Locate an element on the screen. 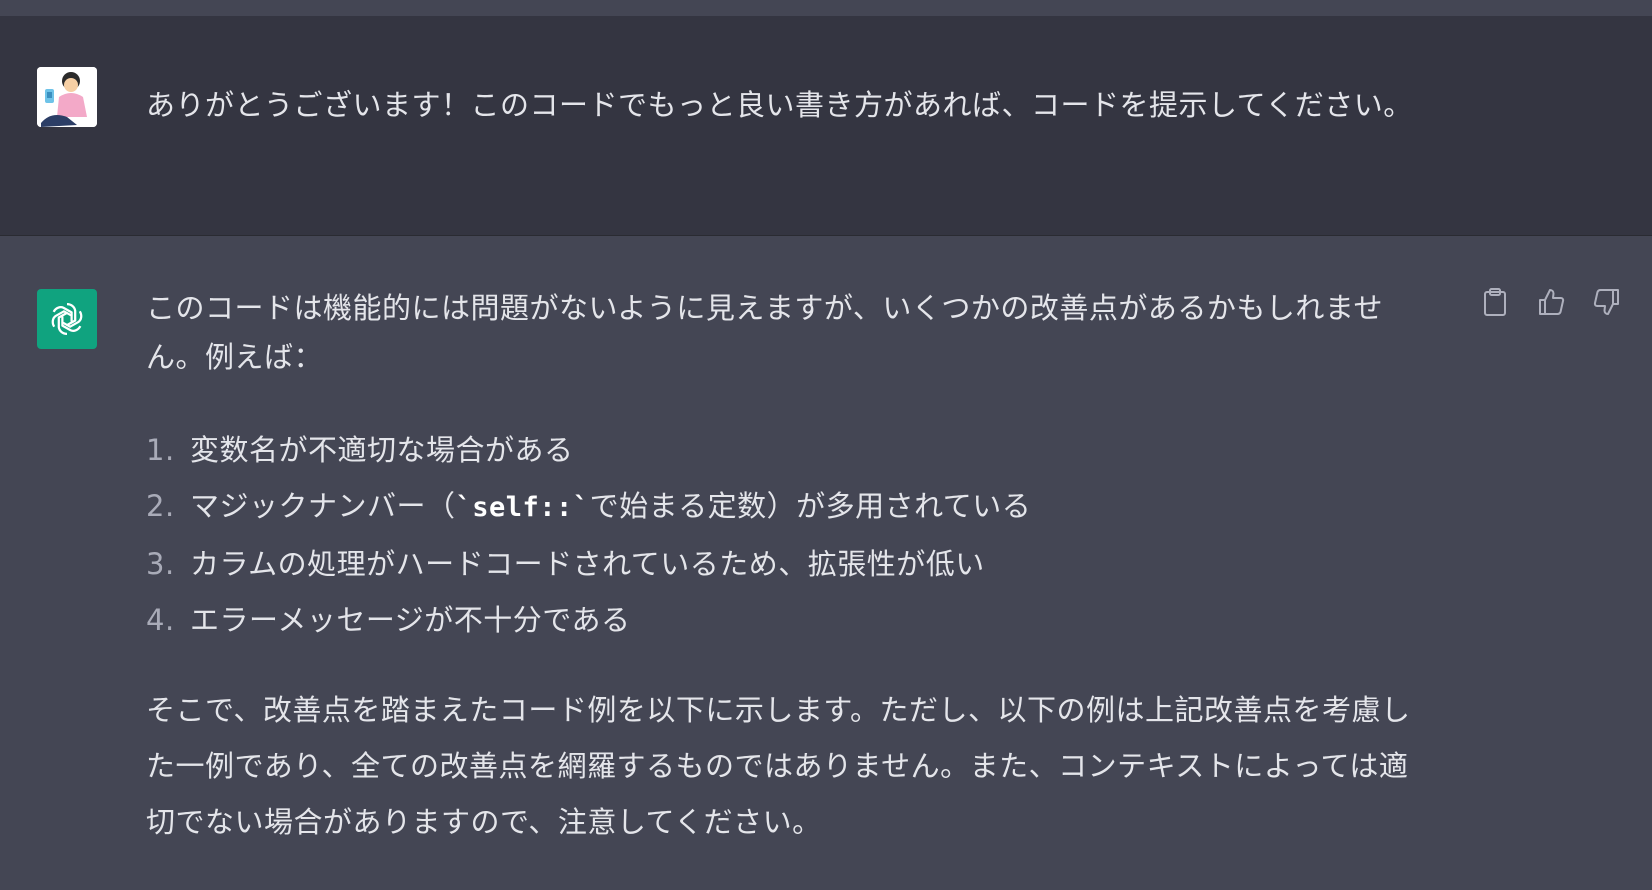  clipboard-icon is located at coordinates (1495, 302).